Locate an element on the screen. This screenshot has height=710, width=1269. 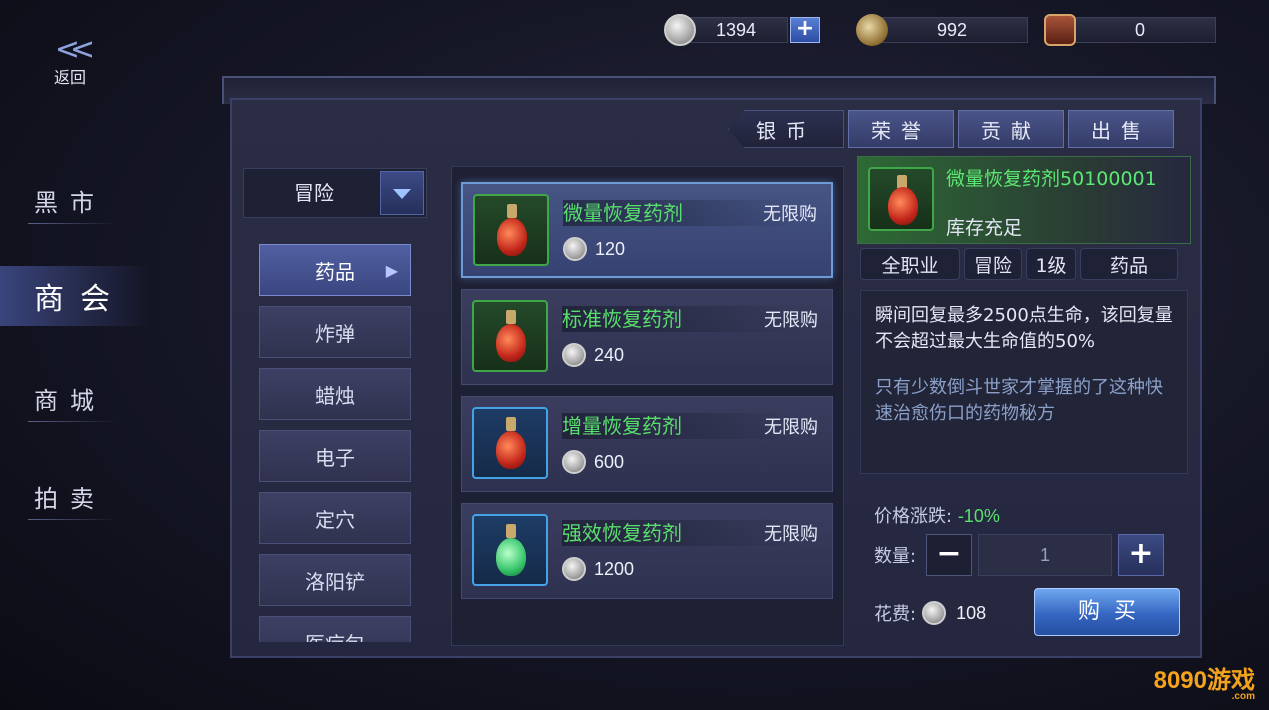
item-price-value: 1200 is located at coordinates (614, 568).